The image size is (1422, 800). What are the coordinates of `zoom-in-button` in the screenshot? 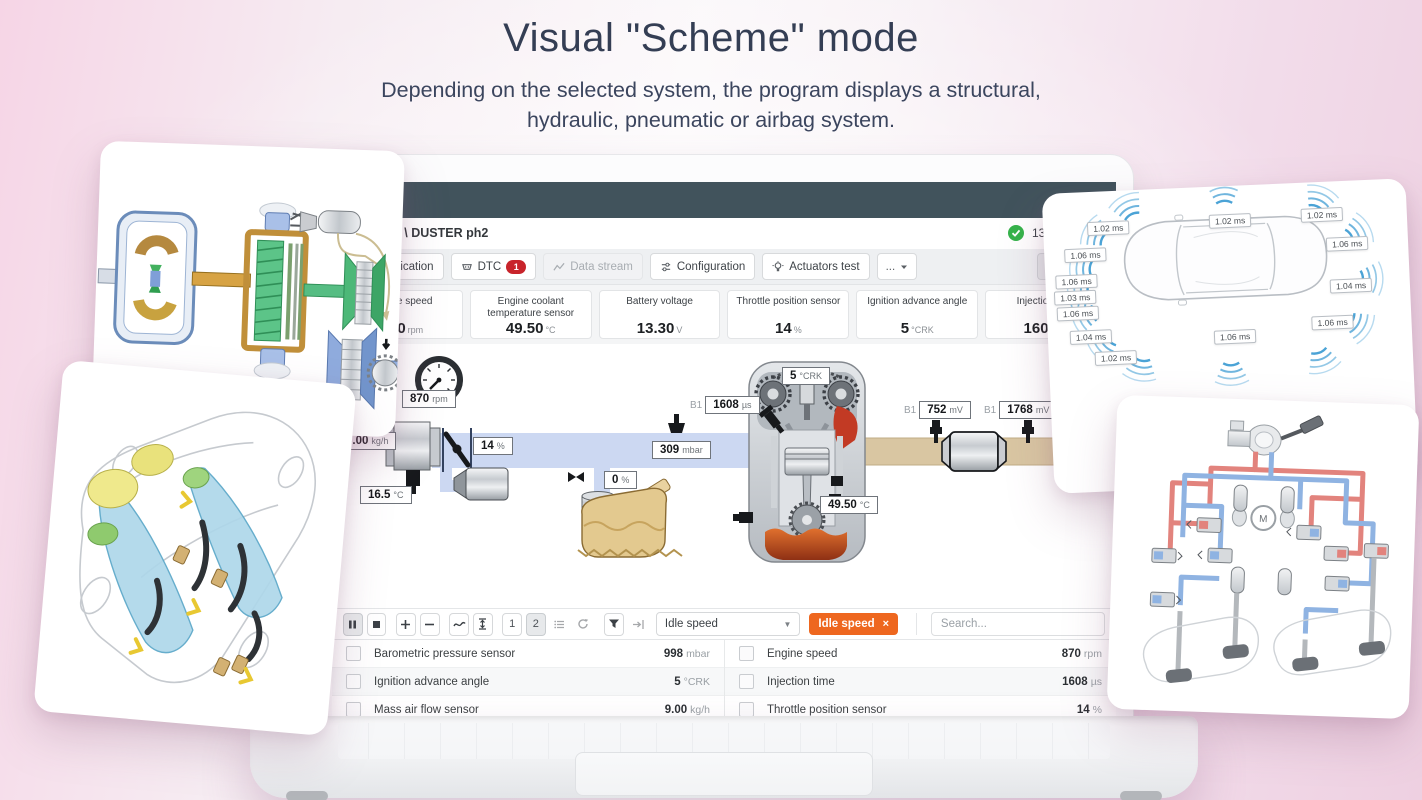 It's located at (406, 624).